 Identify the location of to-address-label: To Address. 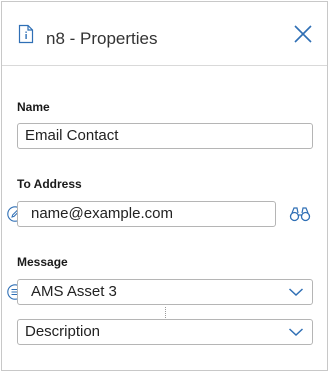
(49, 184).